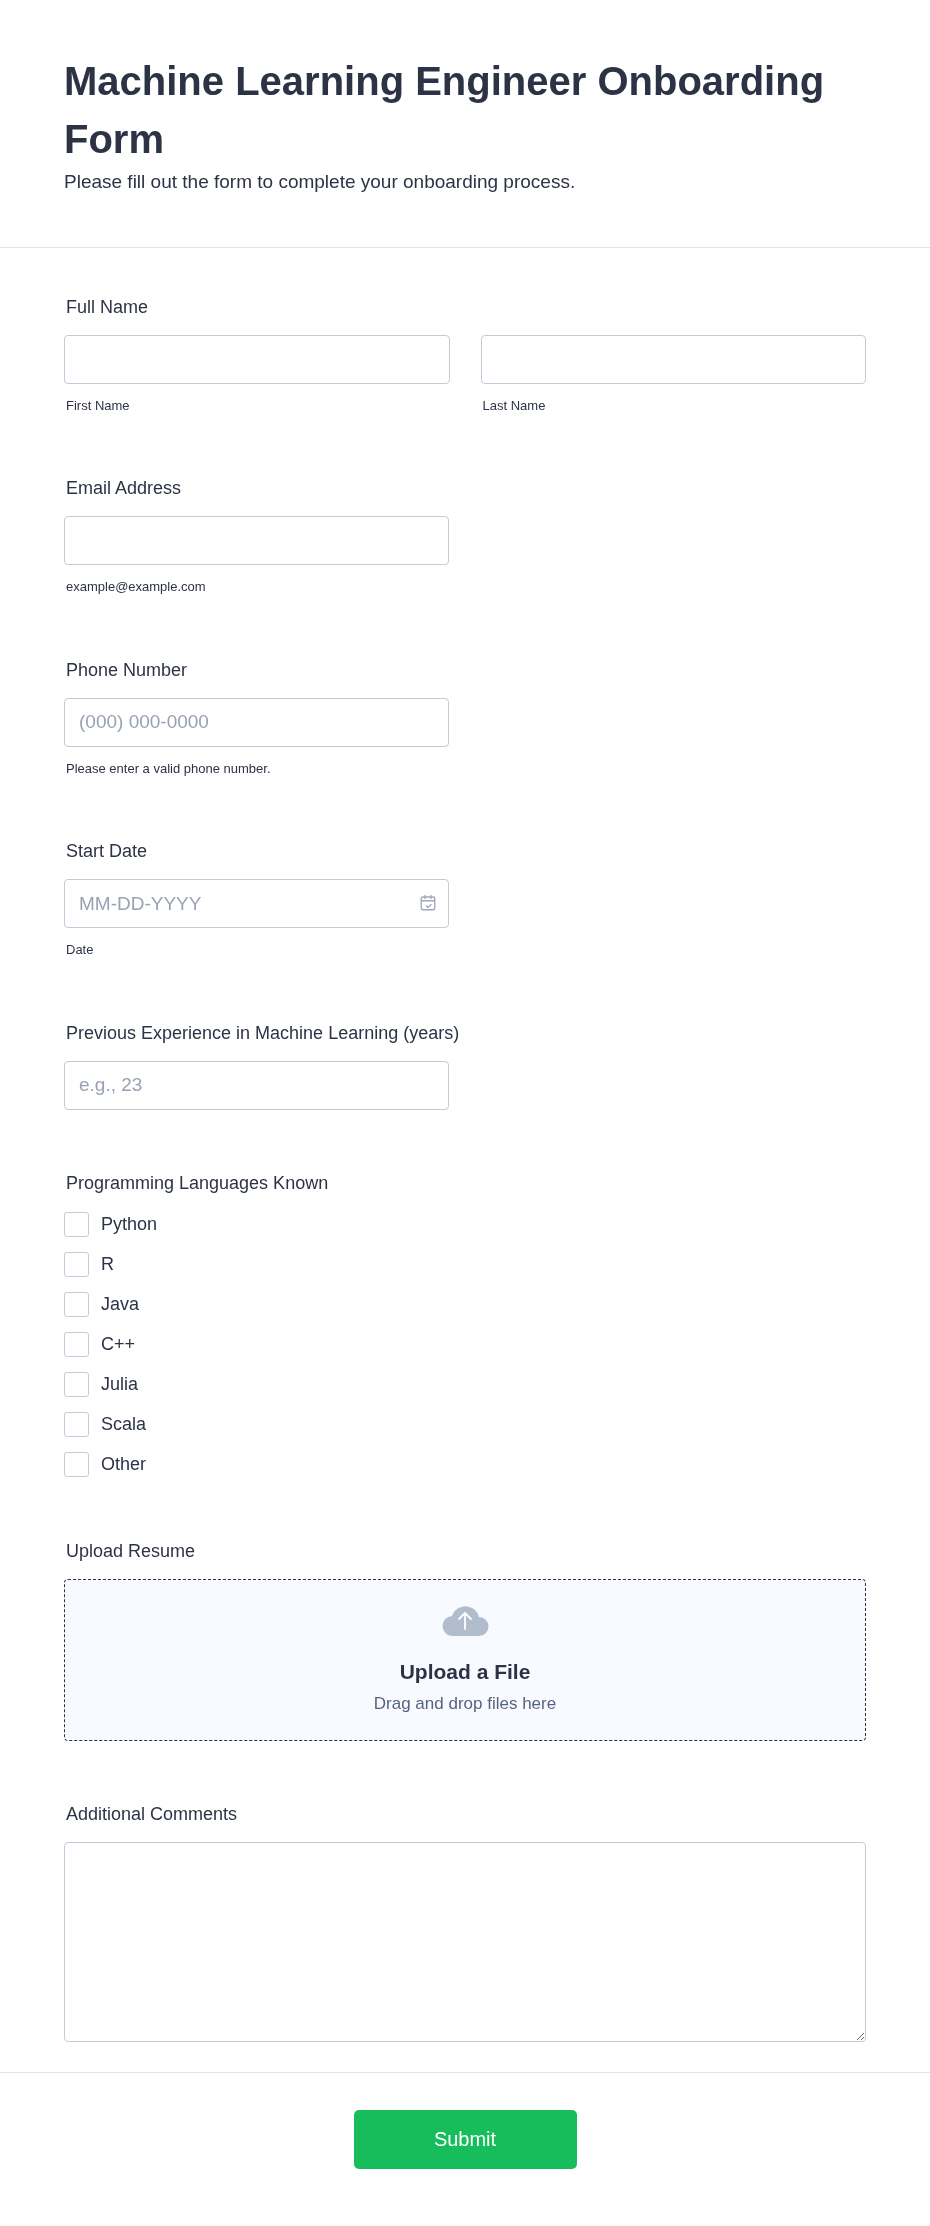  I want to click on checkbox-label: Java, so click(120, 1304).